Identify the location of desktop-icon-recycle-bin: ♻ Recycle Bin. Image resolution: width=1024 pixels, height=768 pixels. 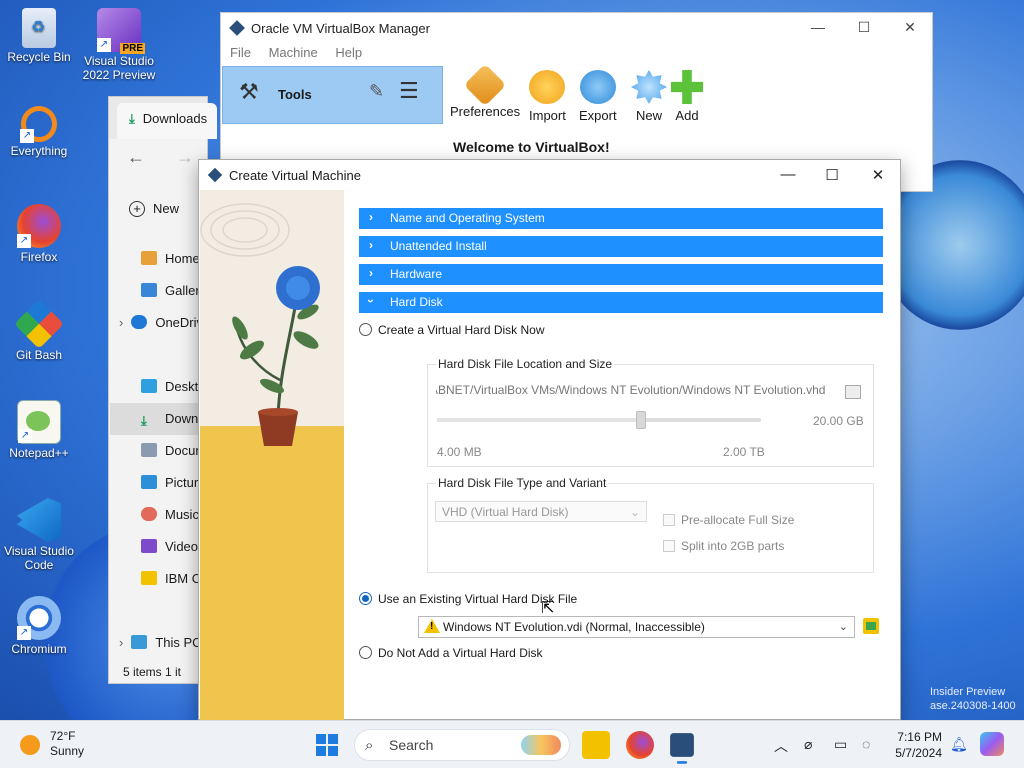
(39, 36).